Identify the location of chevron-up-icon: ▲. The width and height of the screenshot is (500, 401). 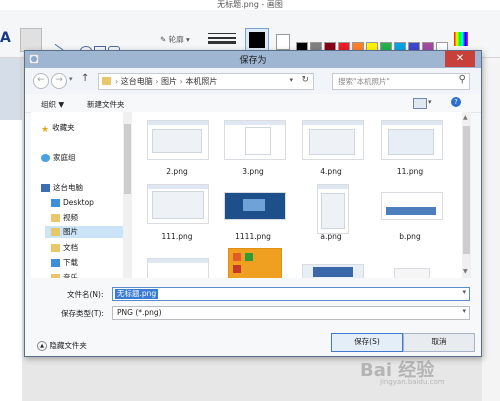
(42, 346).